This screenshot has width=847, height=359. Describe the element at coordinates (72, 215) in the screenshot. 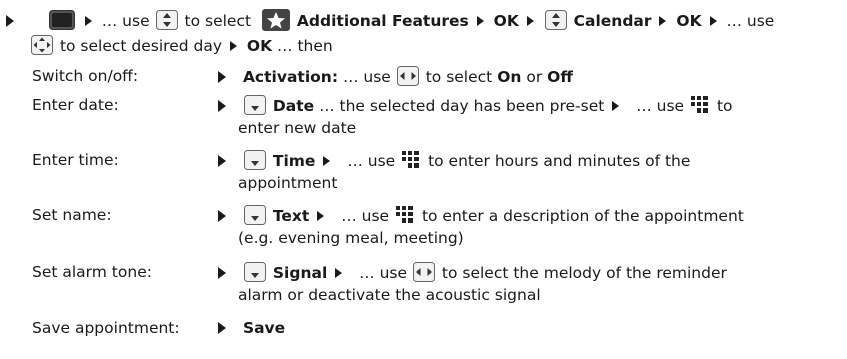

I see `row-label: Set name:` at that location.